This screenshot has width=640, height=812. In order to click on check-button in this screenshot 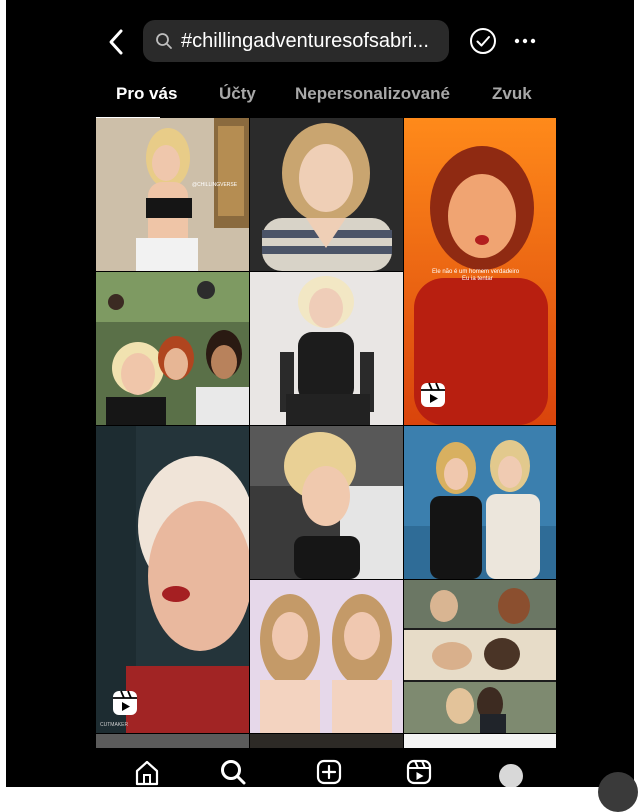, I will do `click(483, 41)`.